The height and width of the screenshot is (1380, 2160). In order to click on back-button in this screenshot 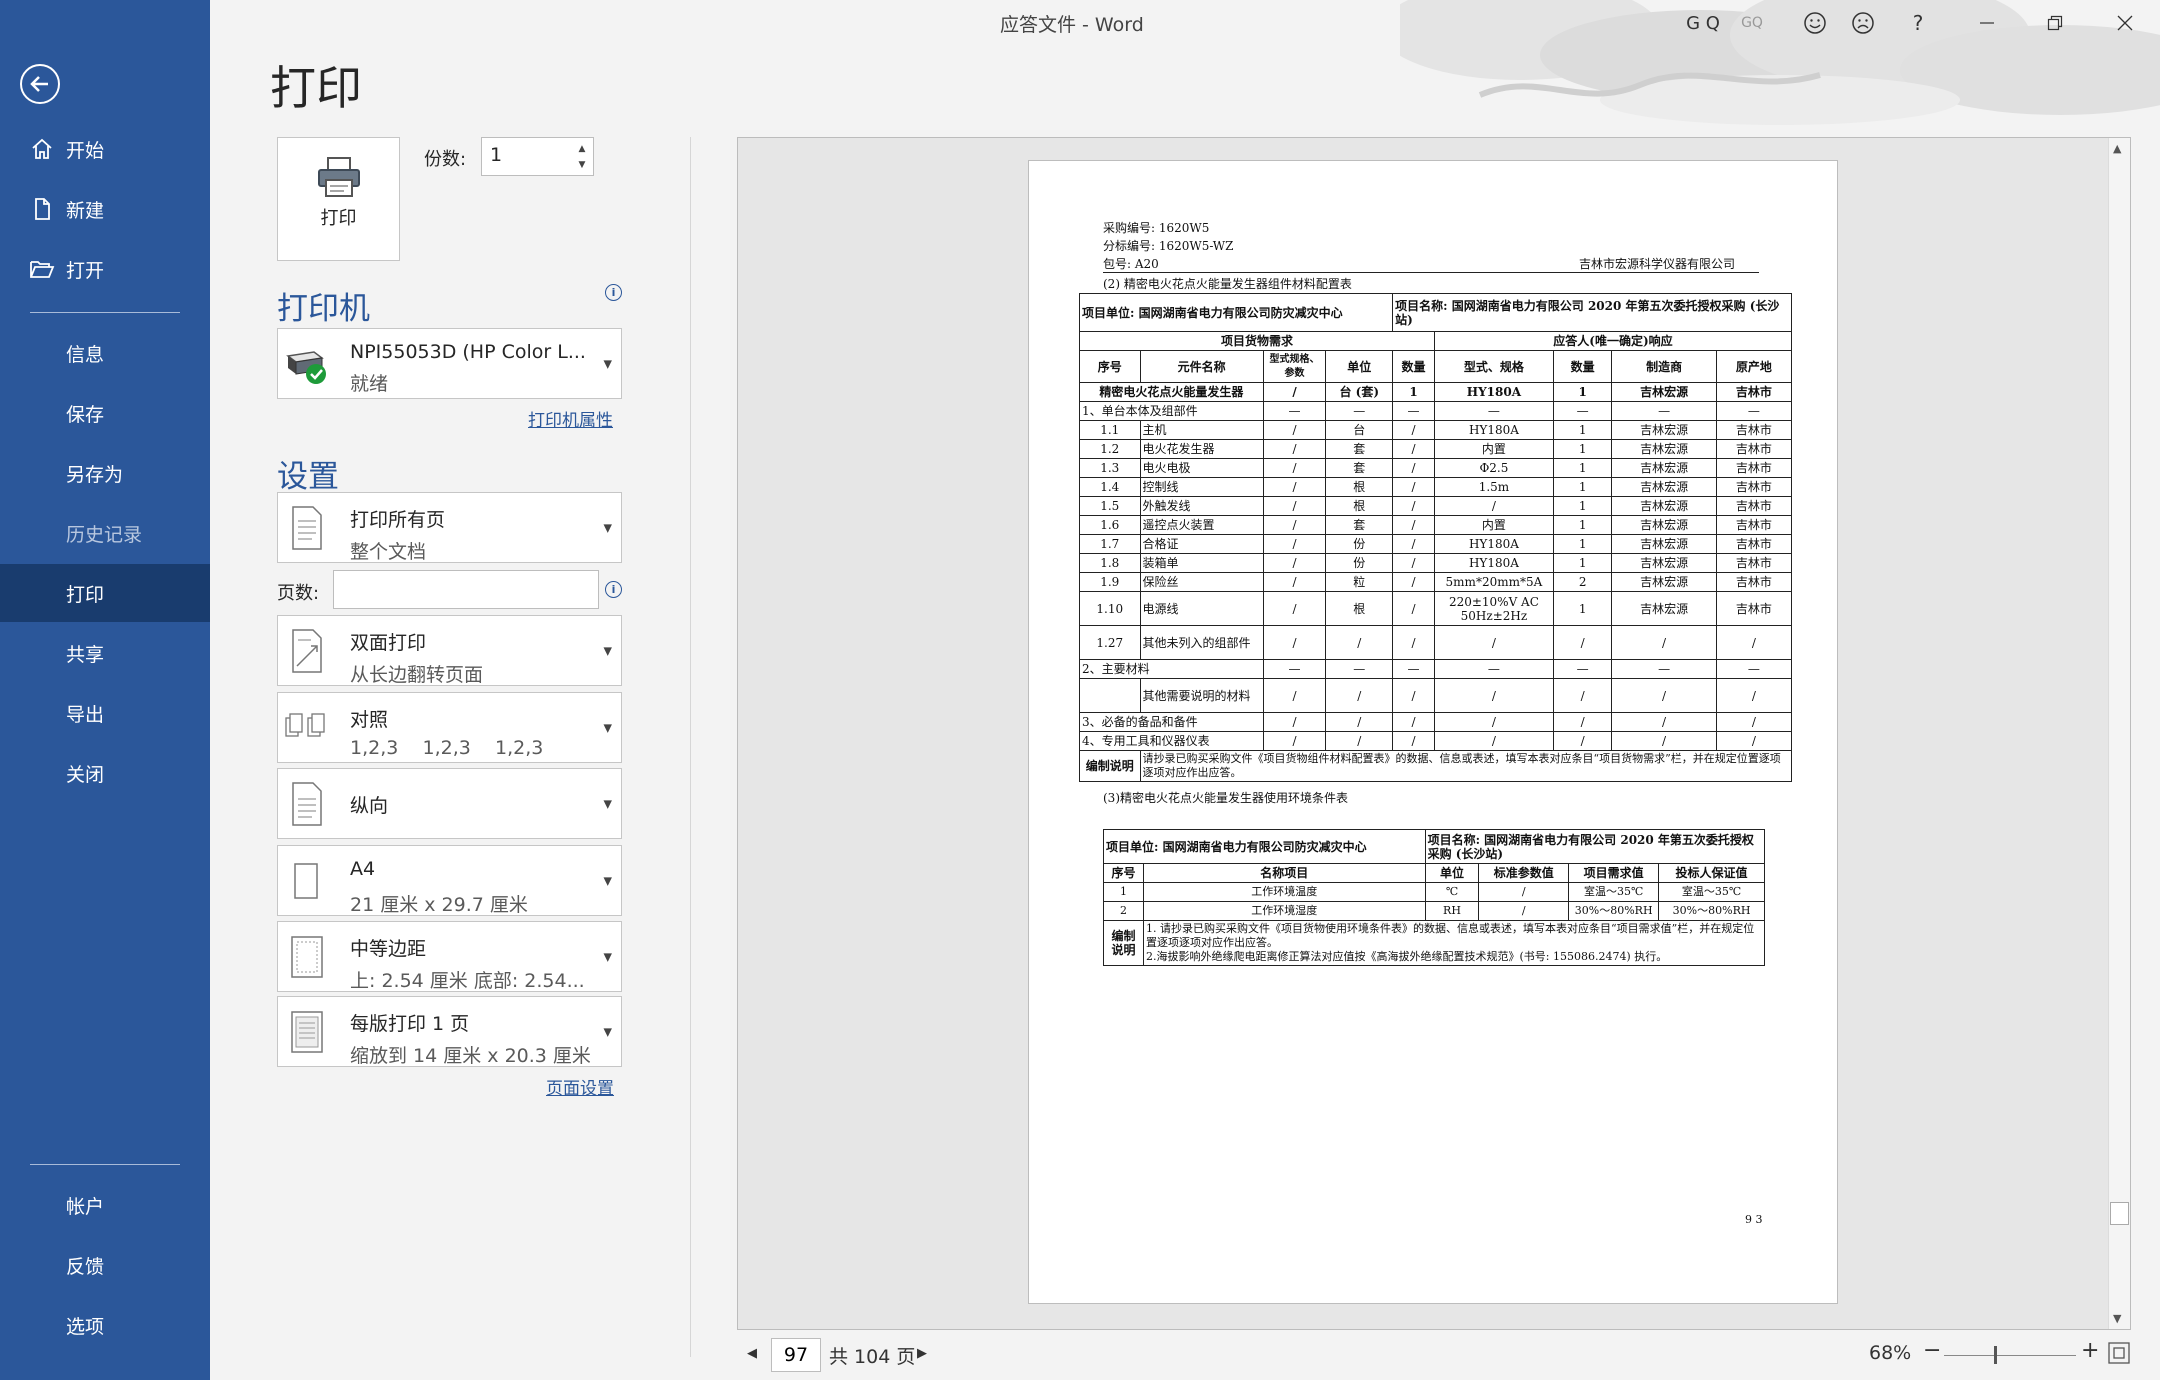, I will do `click(40, 84)`.